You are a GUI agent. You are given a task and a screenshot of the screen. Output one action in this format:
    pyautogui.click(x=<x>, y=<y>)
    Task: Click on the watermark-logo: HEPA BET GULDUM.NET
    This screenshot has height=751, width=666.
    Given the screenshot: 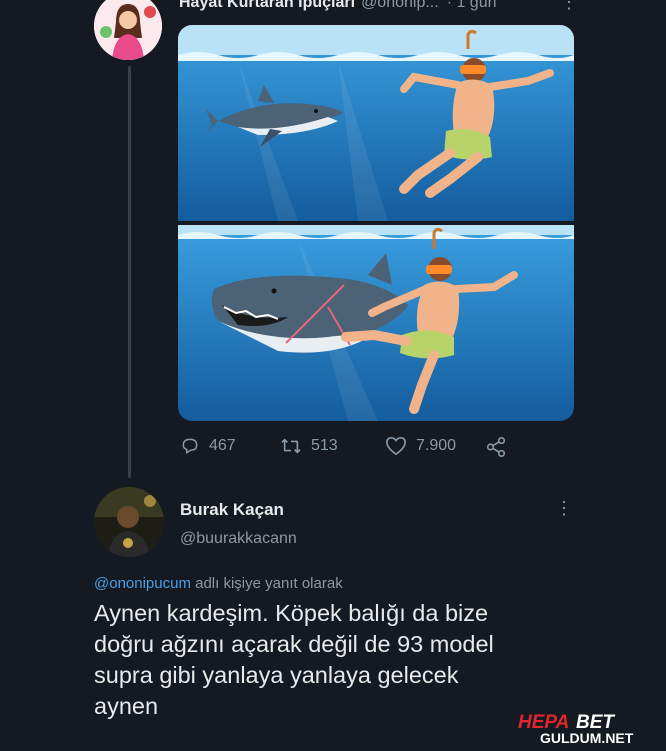 What is the action you would take?
    pyautogui.click(x=592, y=728)
    